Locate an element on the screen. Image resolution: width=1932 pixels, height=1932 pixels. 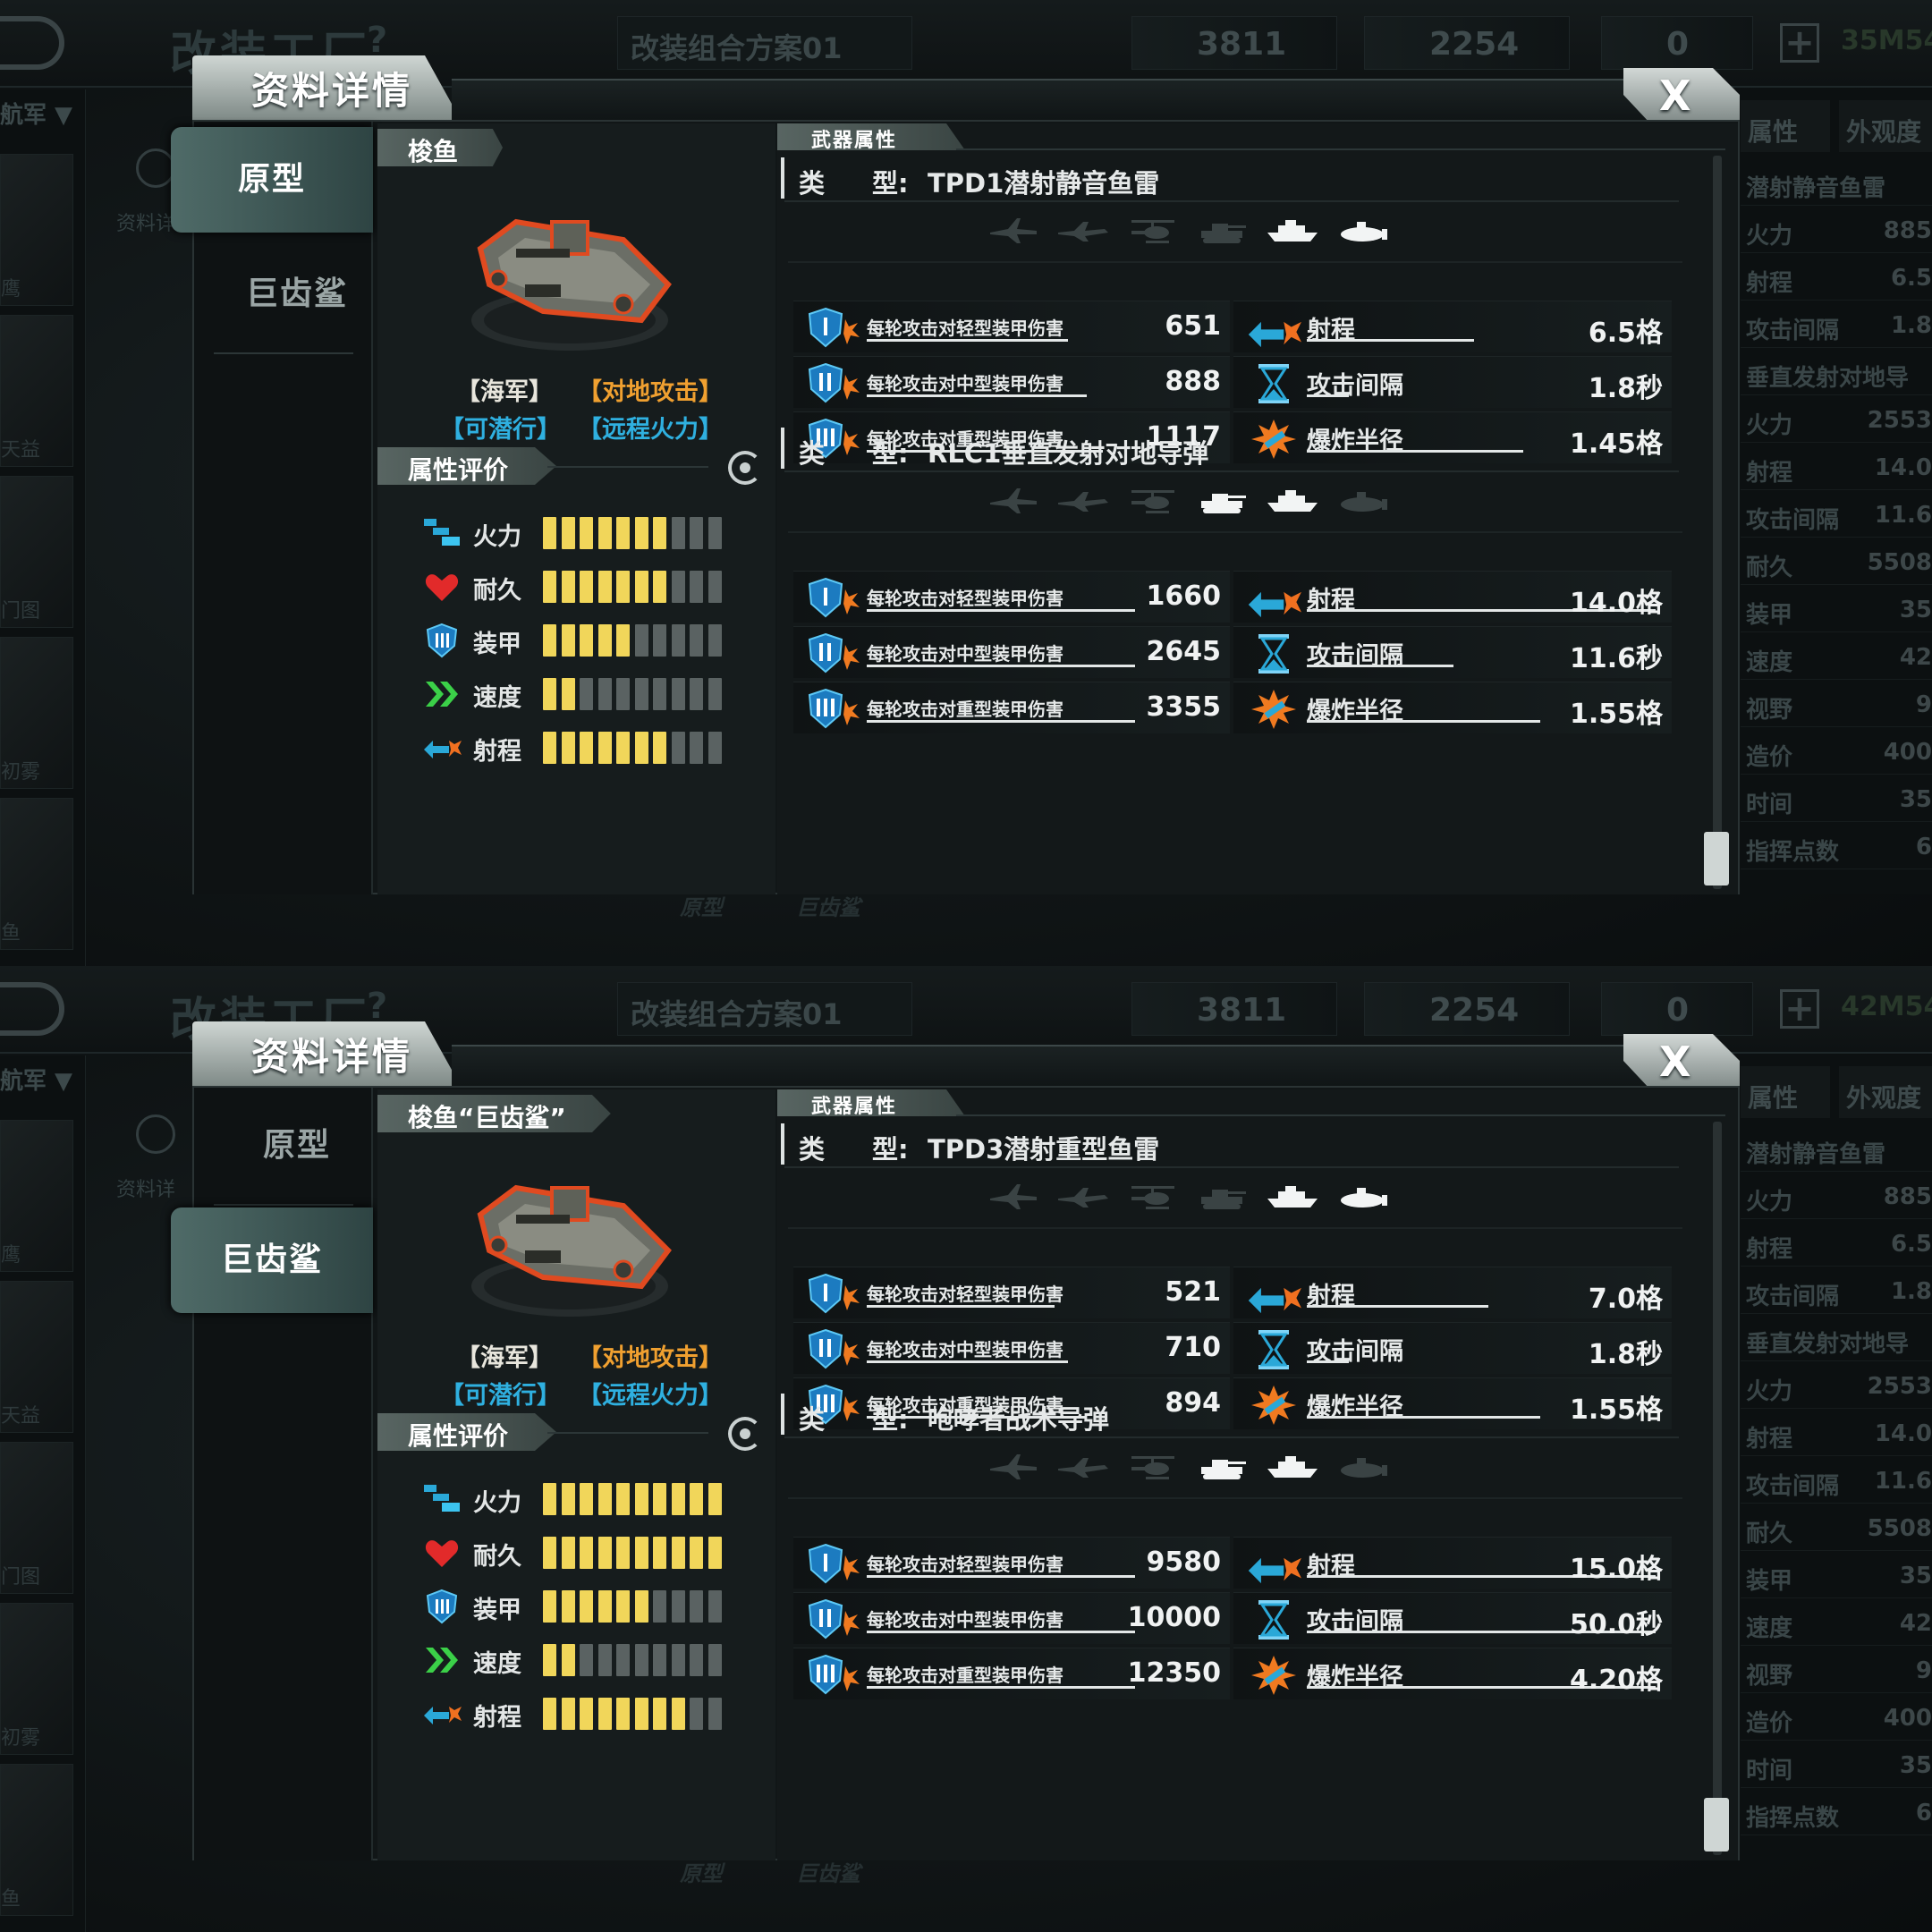
submarine-target-icon is located at coordinates (1362, 1197).